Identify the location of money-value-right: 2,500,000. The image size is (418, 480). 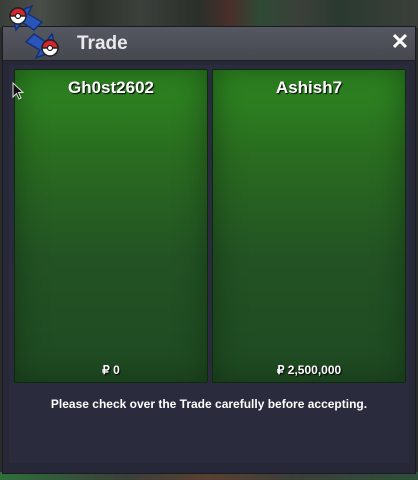
(314, 370).